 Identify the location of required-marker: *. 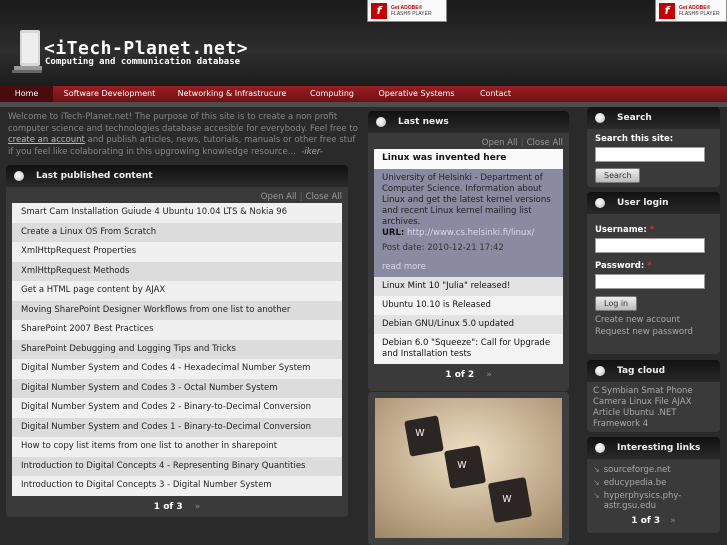
(649, 266).